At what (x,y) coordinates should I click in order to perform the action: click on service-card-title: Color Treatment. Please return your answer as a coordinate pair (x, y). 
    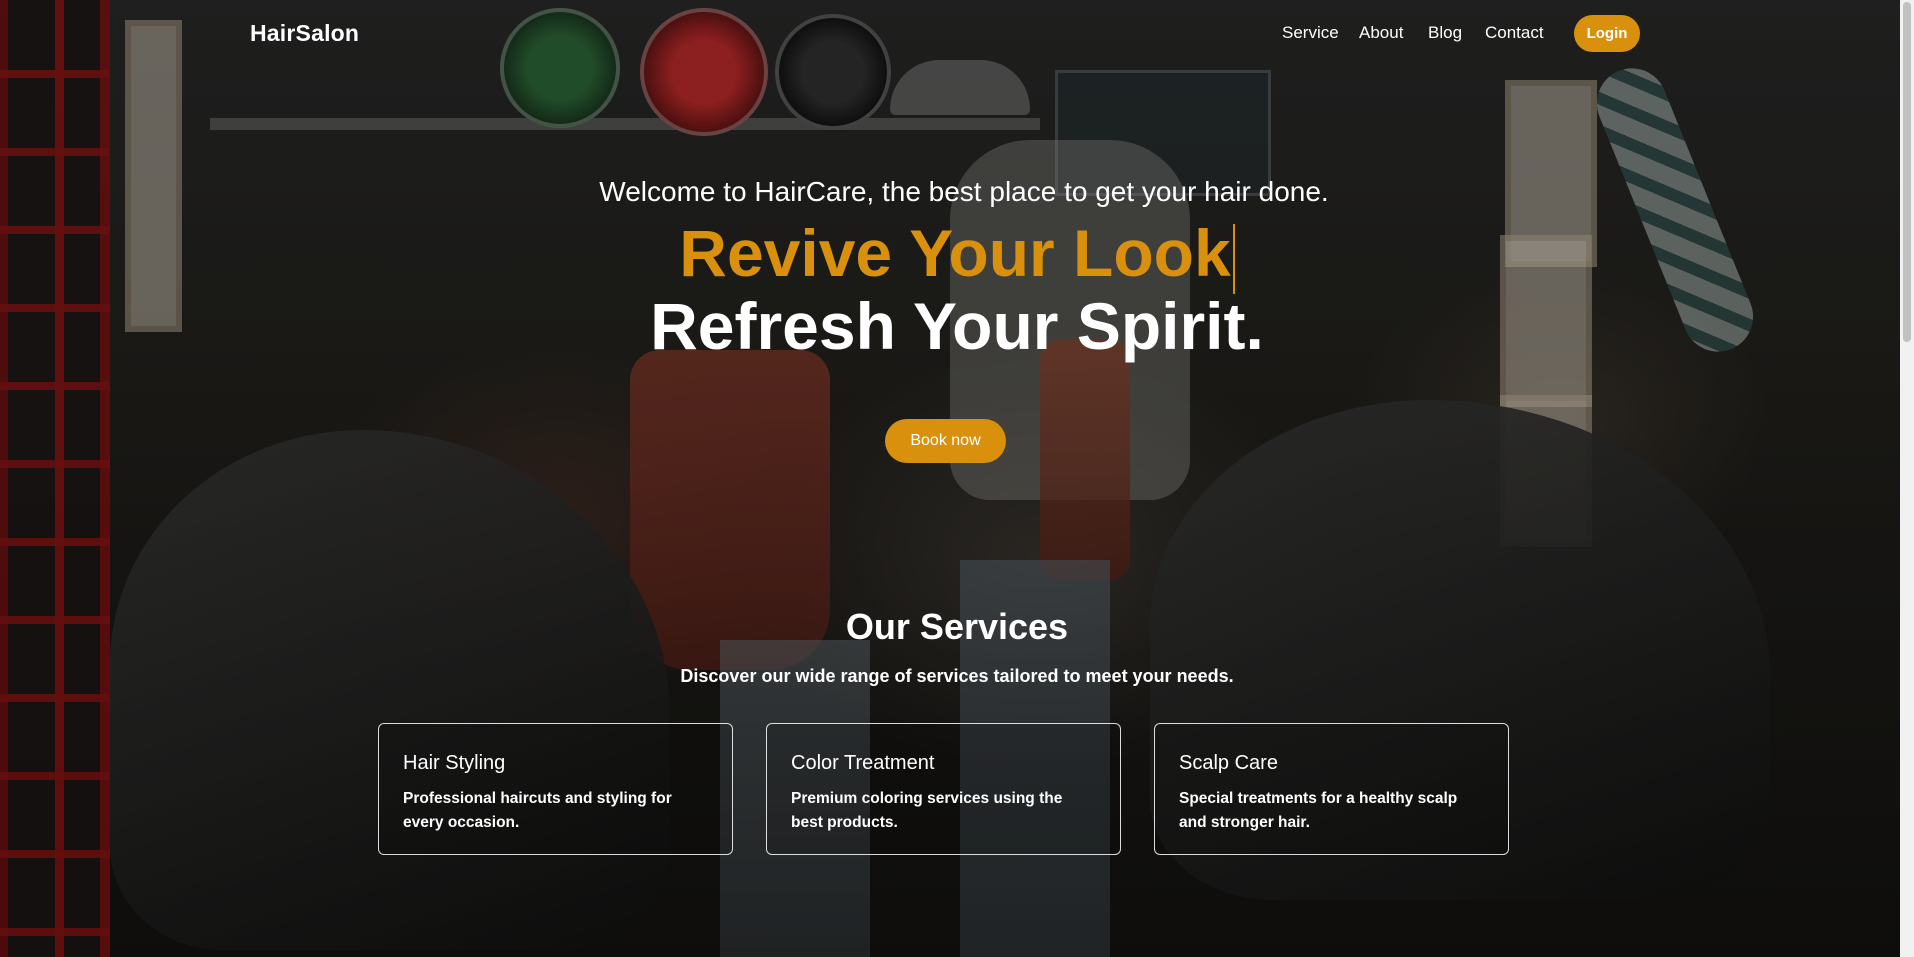
    Looking at the image, I should click on (863, 763).